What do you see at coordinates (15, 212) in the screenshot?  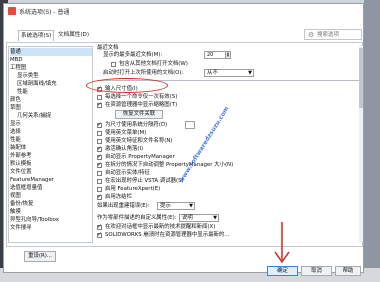 I see `tree-item-touch: 触摸` at bounding box center [15, 212].